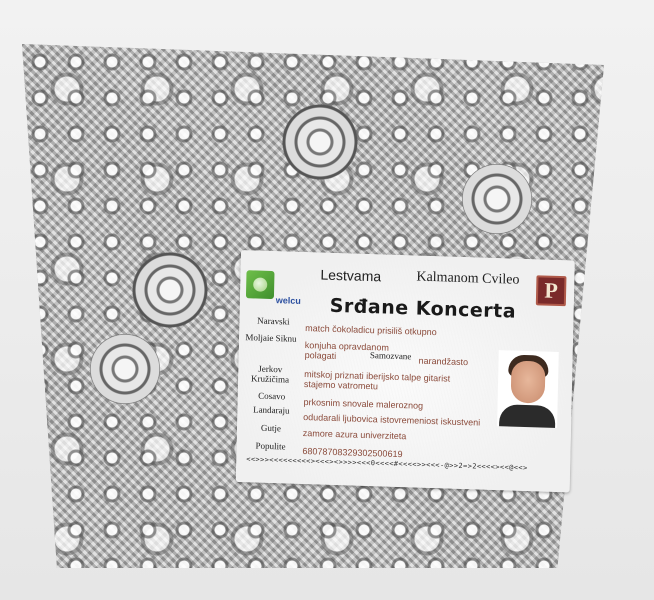  What do you see at coordinates (390, 356) in the screenshot?
I see `field-label: Samozvane` at bounding box center [390, 356].